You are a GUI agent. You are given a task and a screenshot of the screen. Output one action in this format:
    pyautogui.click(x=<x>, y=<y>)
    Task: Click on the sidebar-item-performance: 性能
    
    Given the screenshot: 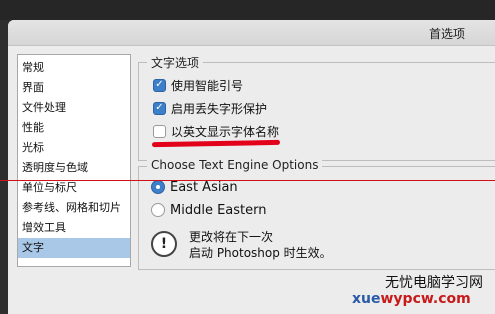 What is the action you would take?
    pyautogui.click(x=74, y=128)
    